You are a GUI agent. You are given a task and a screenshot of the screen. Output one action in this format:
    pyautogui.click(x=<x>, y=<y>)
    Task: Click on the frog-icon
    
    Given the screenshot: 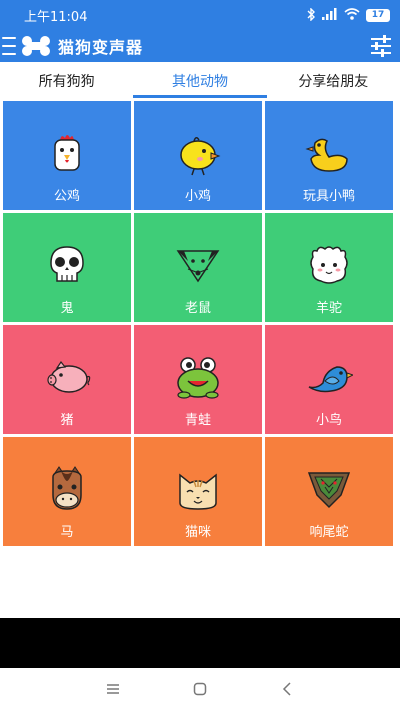 What is the action you would take?
    pyautogui.click(x=198, y=378)
    